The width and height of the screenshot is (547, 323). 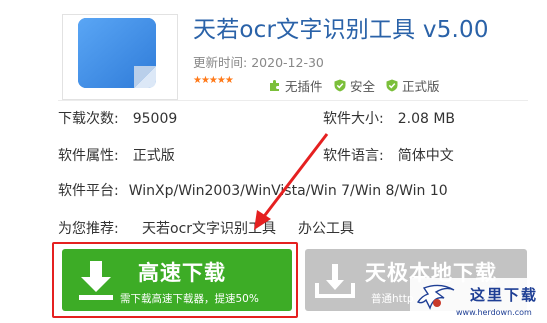 I want to click on download-icon, so click(x=96, y=280).